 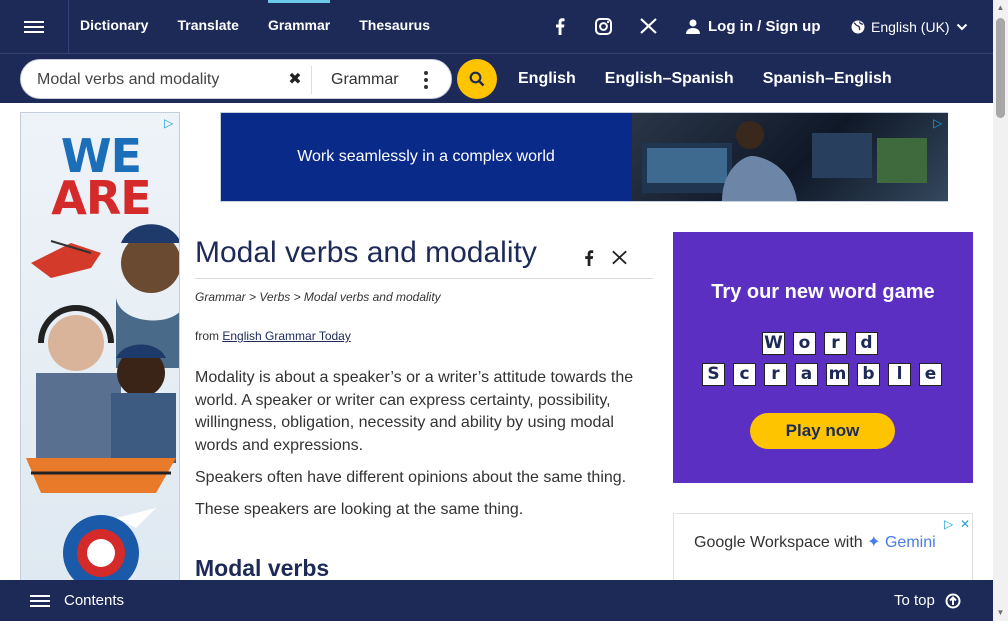 What do you see at coordinates (299, 26) in the screenshot?
I see `nav-grammar: Grammar` at bounding box center [299, 26].